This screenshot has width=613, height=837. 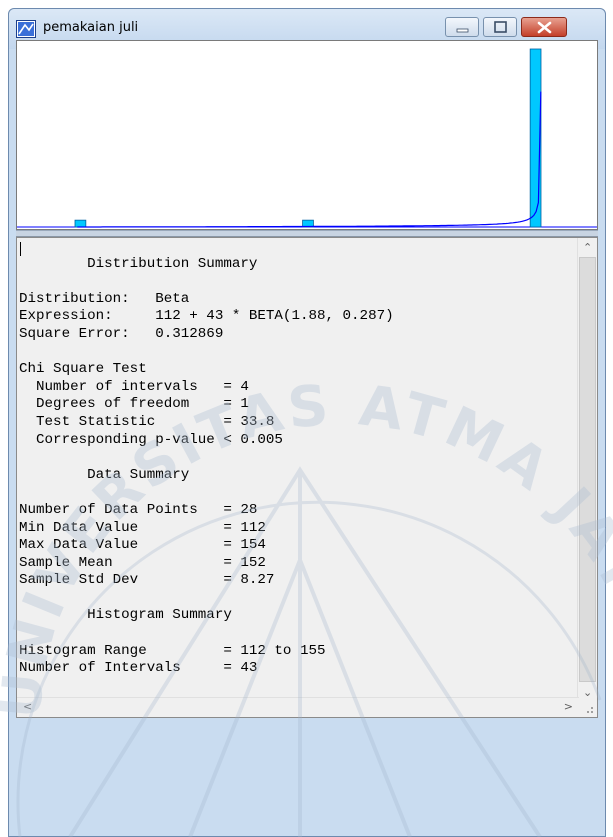 What do you see at coordinates (147, 421) in the screenshot?
I see `report-line: Test Statistic = 33.8` at bounding box center [147, 421].